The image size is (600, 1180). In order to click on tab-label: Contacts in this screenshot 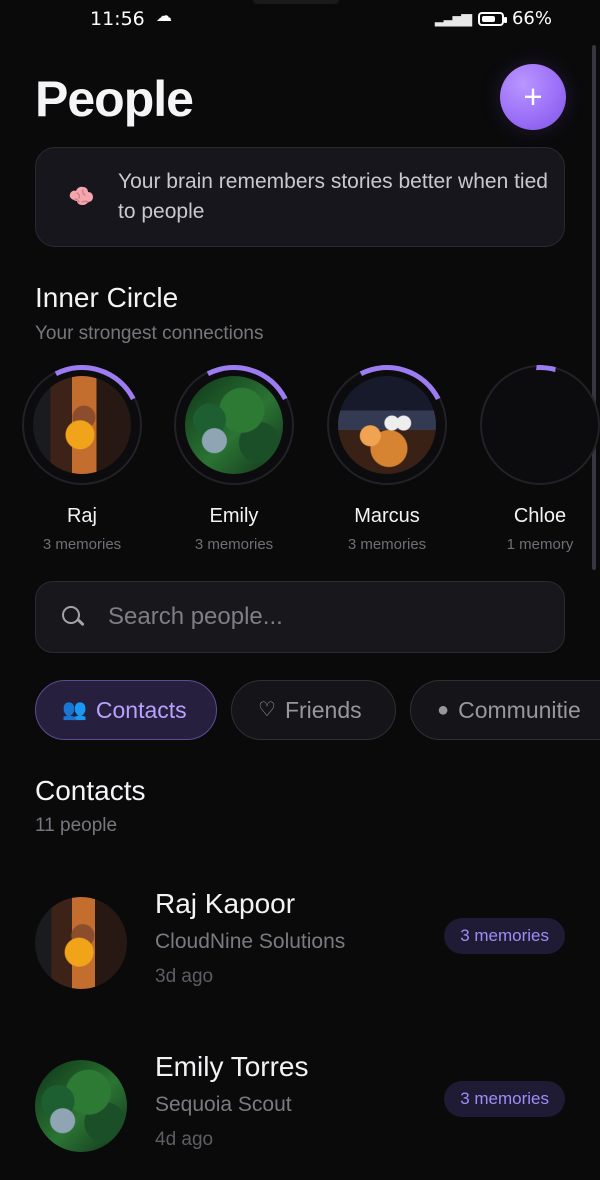, I will do `click(141, 709)`.